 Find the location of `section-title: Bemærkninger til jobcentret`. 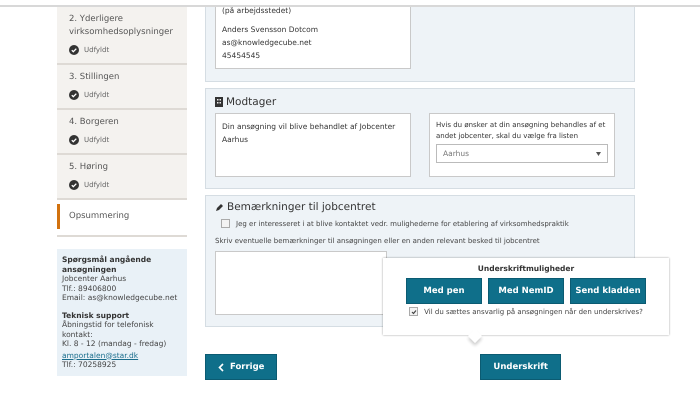

section-title: Bemærkninger til jobcentret is located at coordinates (301, 207).